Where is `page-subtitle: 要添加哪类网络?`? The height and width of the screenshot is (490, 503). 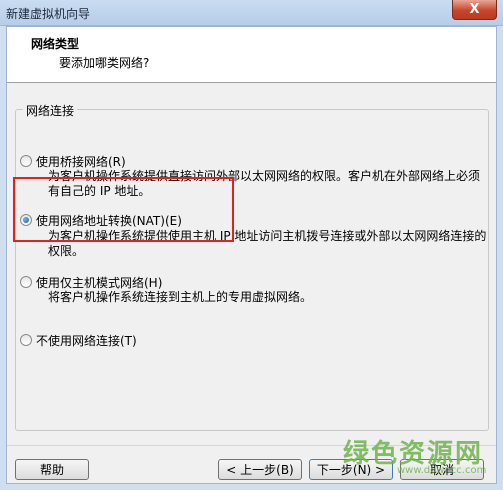 page-subtitle: 要添加哪类网络? is located at coordinates (104, 63).